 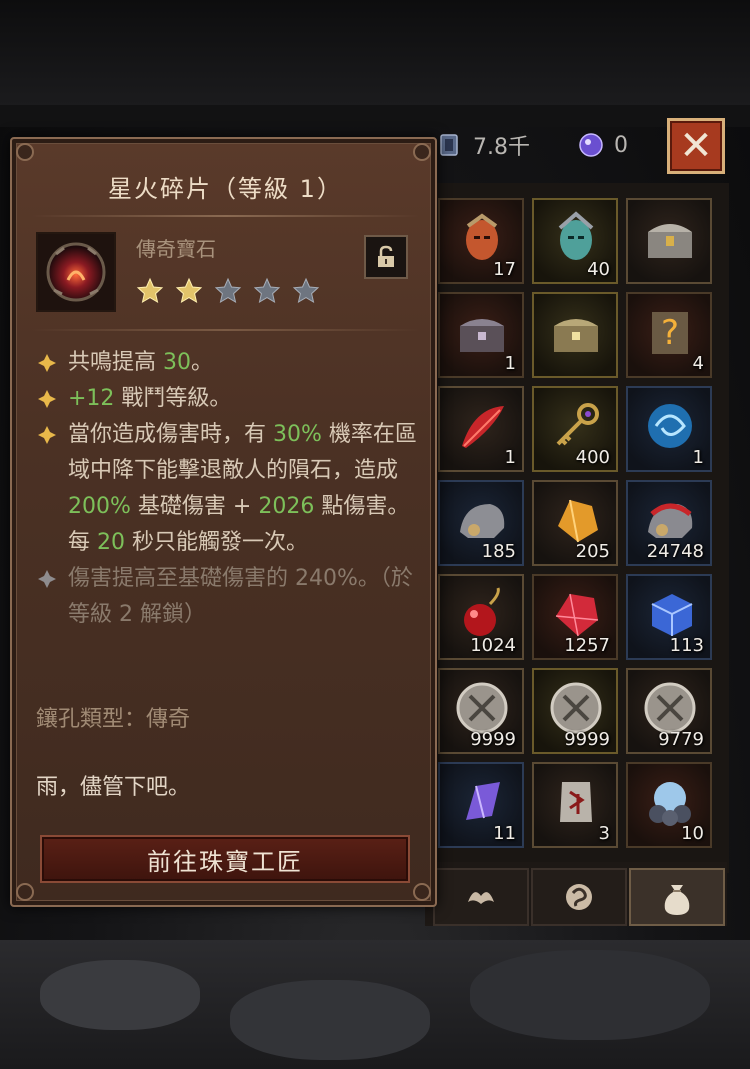 I want to click on item-count: 1024, so click(x=493, y=645).